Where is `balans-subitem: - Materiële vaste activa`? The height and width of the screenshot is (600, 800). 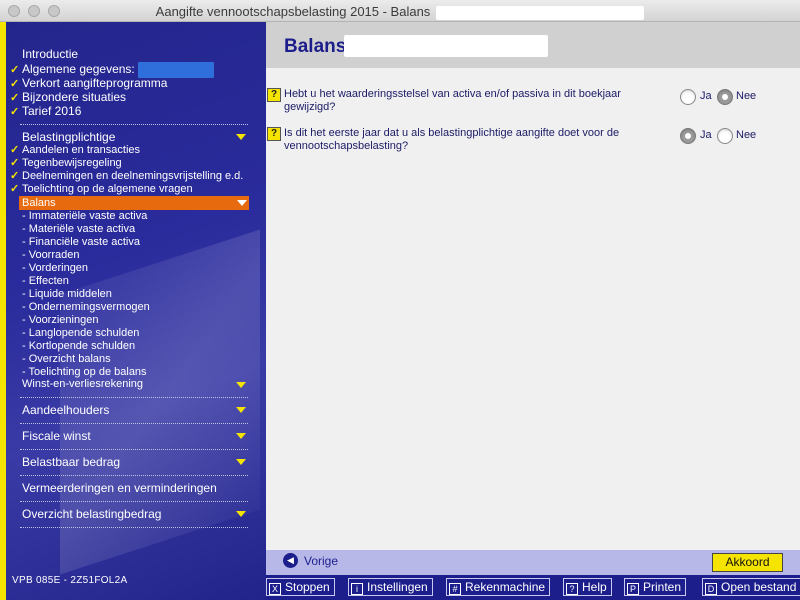
balans-subitem: - Materiële vaste activa is located at coordinates (78, 229).